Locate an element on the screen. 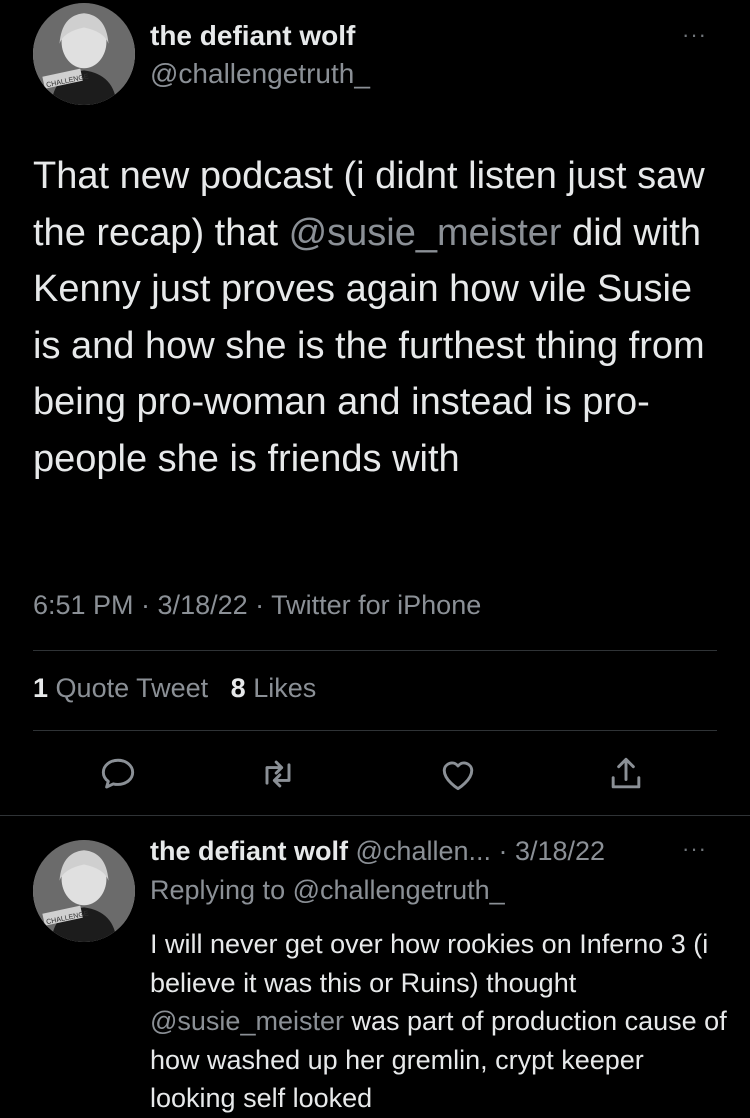  like-icon is located at coordinates (458, 776).